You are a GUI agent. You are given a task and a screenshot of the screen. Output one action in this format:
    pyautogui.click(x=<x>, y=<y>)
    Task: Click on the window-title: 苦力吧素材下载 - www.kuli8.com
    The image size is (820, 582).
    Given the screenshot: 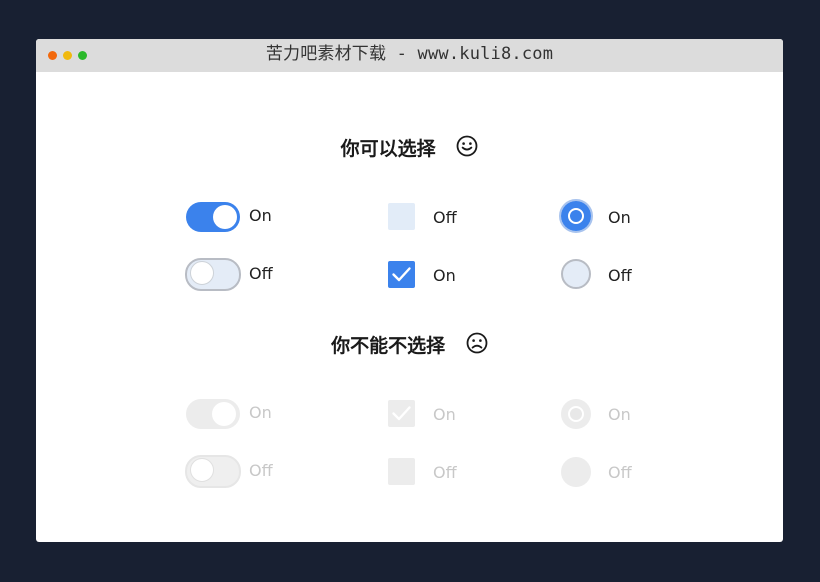 What is the action you would take?
    pyautogui.click(x=409, y=54)
    